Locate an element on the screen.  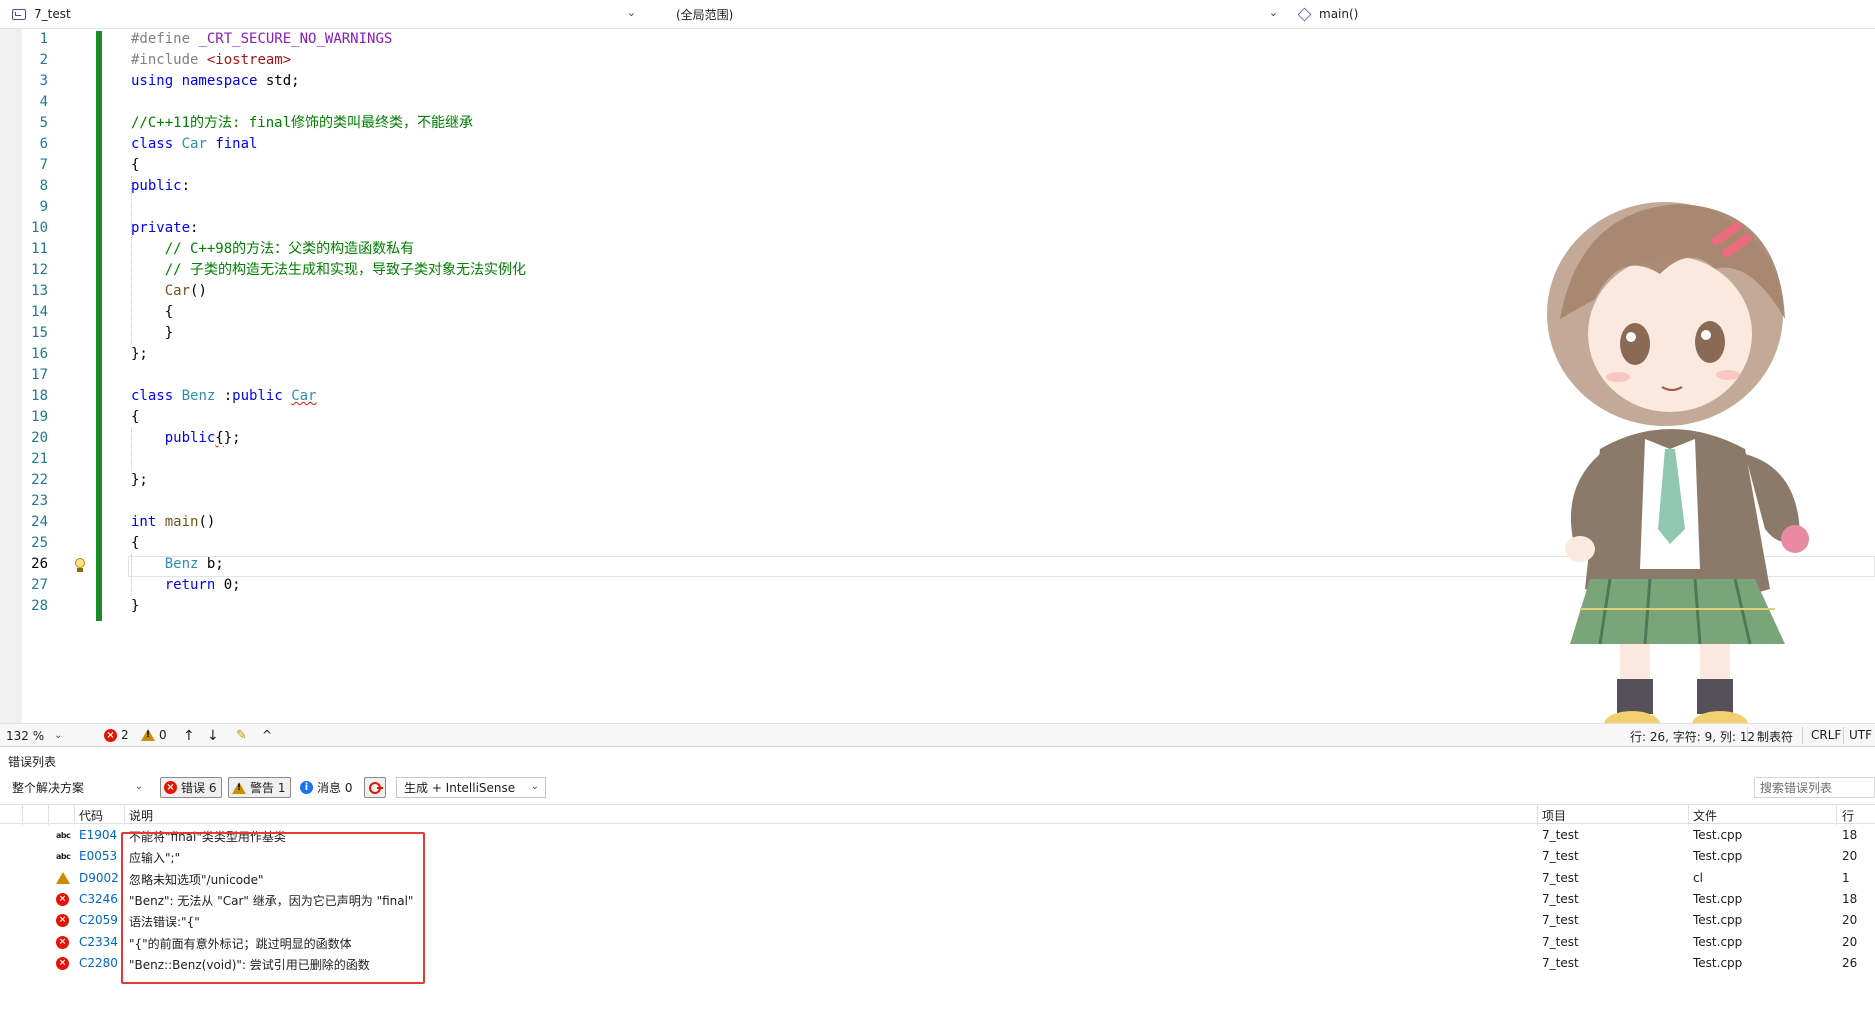
error-search-input: 搜索错误列表 is located at coordinates (1814, 787).